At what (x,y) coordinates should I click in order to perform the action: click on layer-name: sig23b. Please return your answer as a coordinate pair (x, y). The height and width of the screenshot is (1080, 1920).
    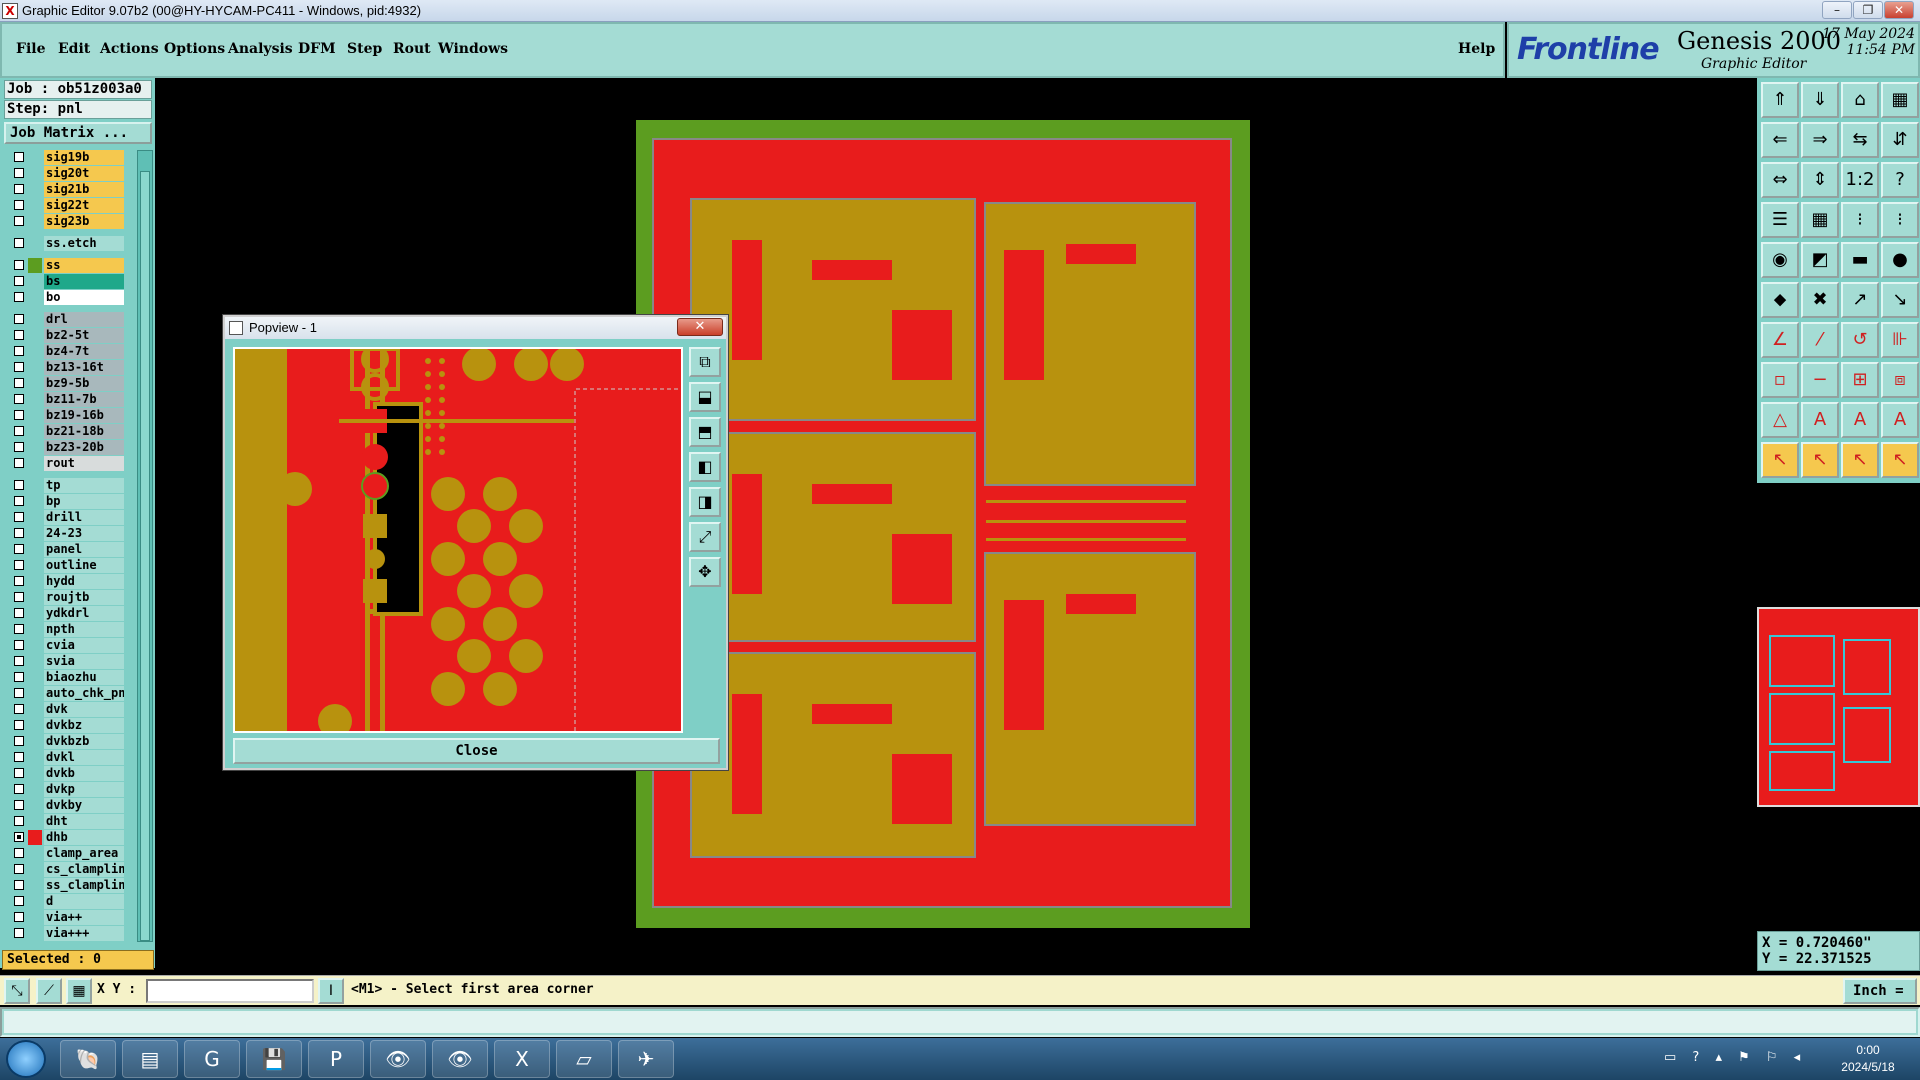
    Looking at the image, I should click on (84, 221).